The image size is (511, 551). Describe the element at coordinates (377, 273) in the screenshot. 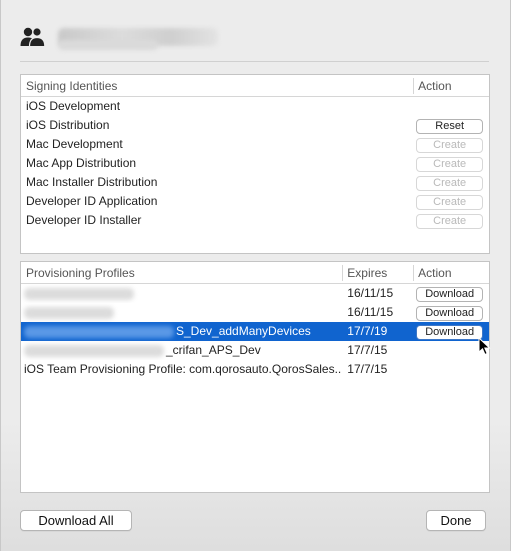

I see `column-header-expires: Expires` at that location.